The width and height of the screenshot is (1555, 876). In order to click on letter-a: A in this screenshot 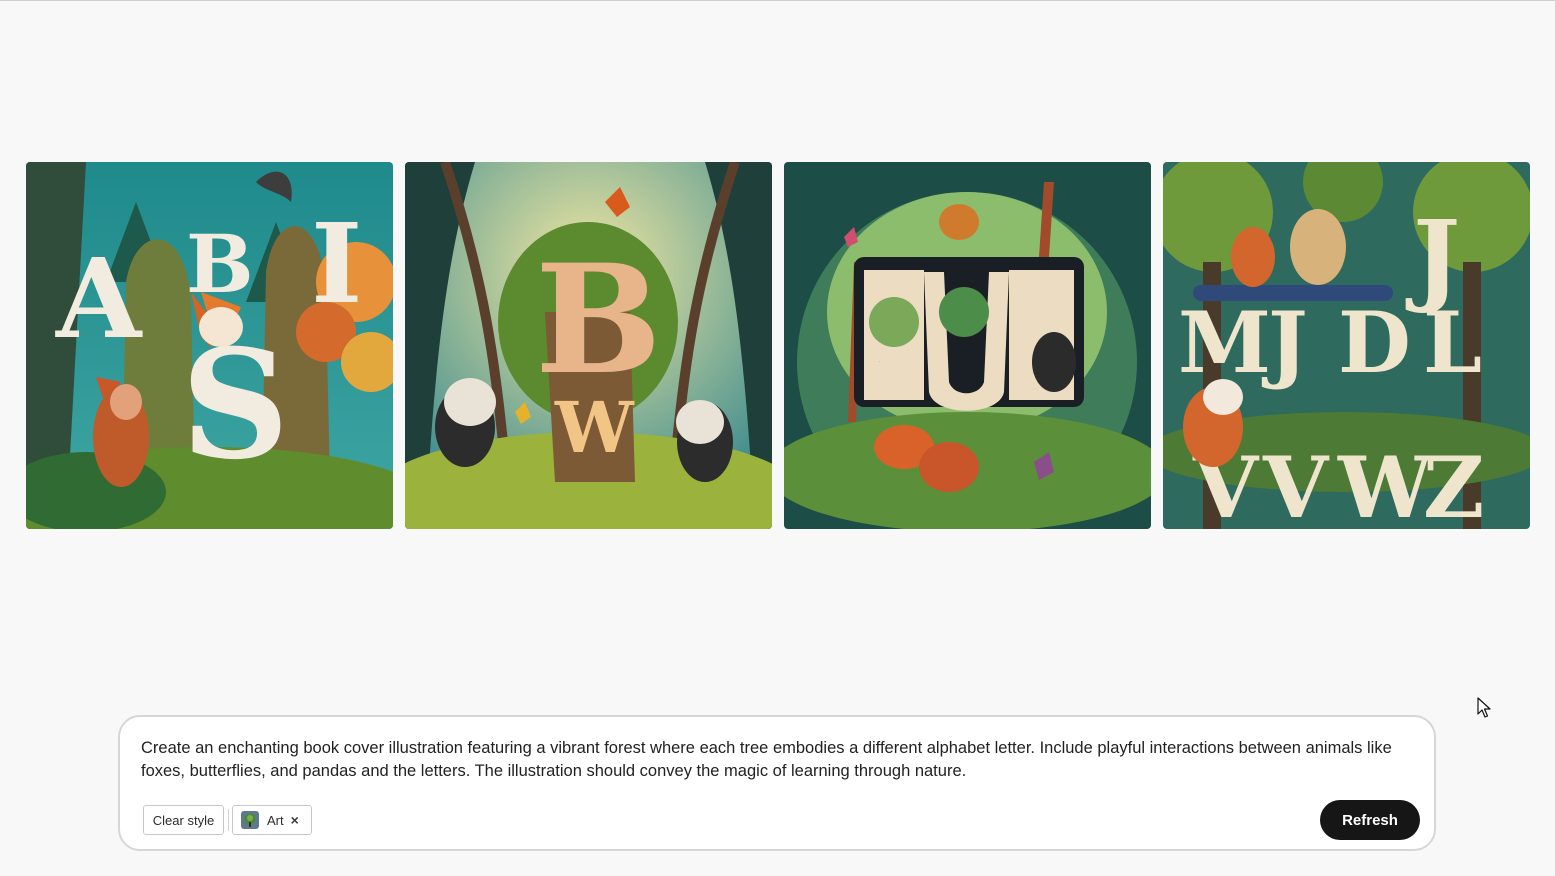, I will do `click(99, 298)`.